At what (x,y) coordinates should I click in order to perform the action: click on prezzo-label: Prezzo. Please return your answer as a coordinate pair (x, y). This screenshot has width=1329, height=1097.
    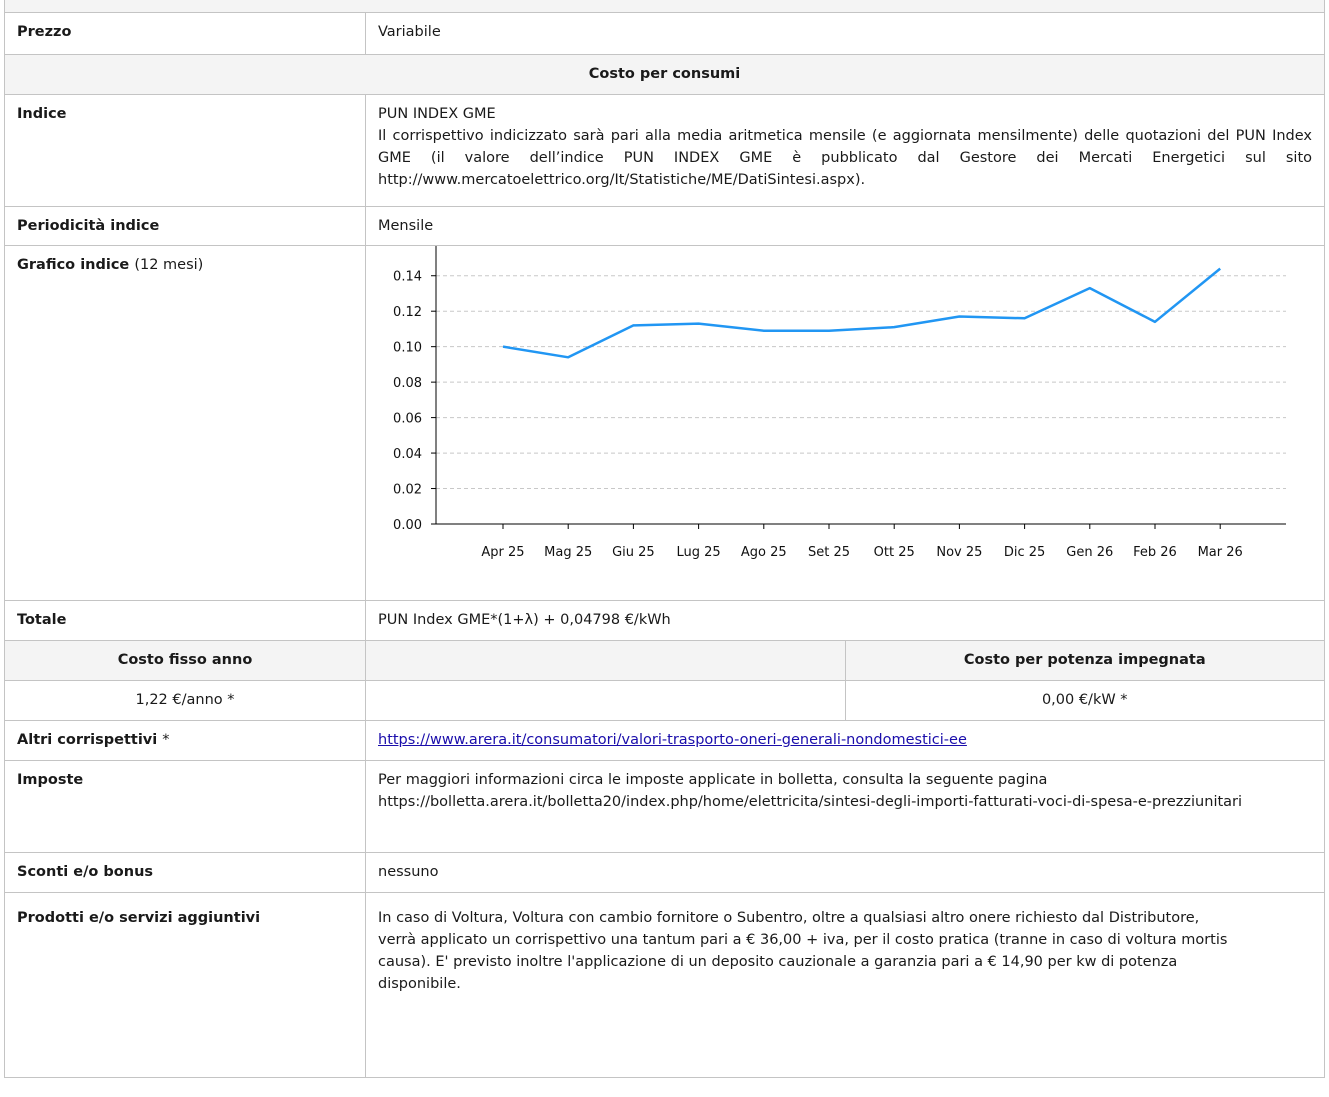
    Looking at the image, I should click on (185, 33).